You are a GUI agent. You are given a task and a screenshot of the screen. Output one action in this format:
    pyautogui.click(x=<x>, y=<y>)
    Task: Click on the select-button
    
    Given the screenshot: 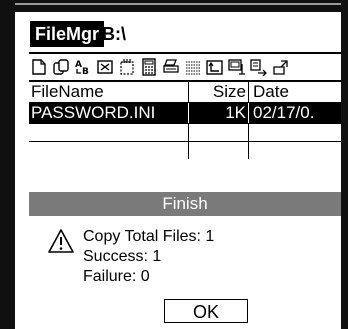 What is the action you would take?
    pyautogui.click(x=127, y=67)
    